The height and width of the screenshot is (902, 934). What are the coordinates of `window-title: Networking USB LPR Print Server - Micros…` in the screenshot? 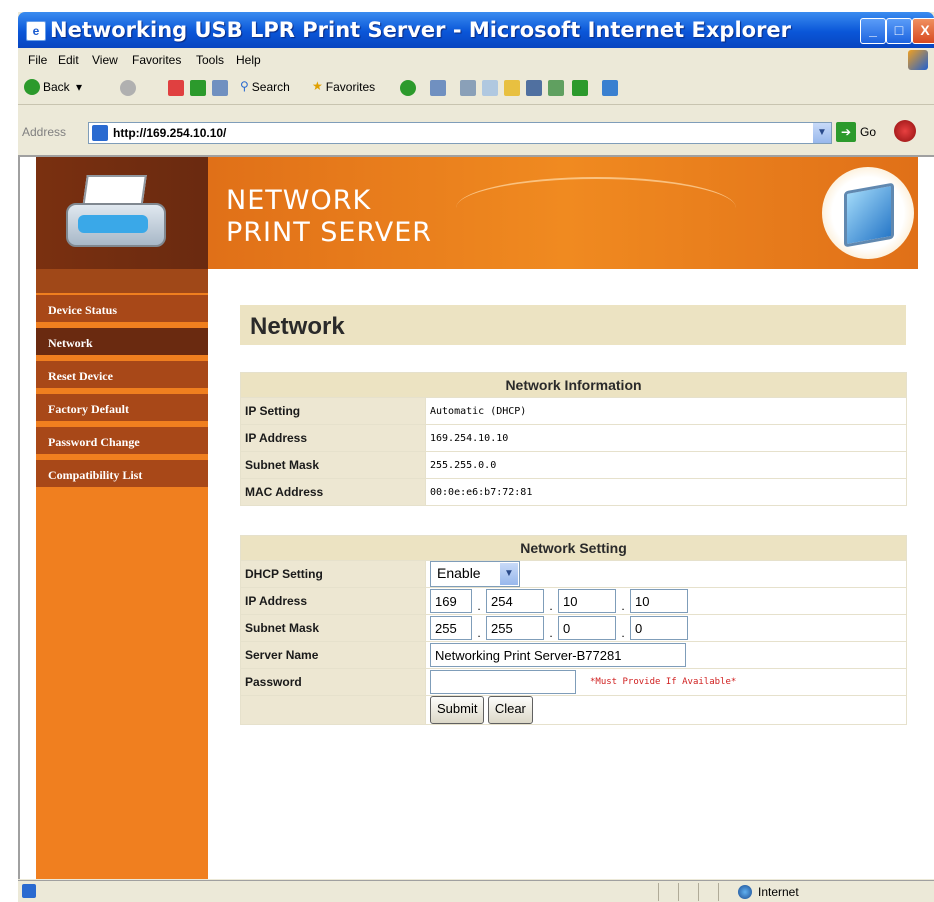 It's located at (421, 30).